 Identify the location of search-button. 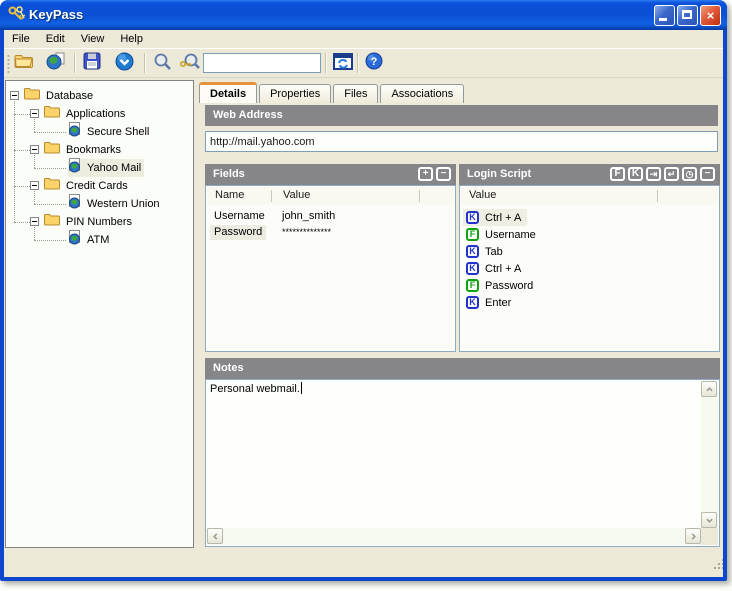
(162, 63).